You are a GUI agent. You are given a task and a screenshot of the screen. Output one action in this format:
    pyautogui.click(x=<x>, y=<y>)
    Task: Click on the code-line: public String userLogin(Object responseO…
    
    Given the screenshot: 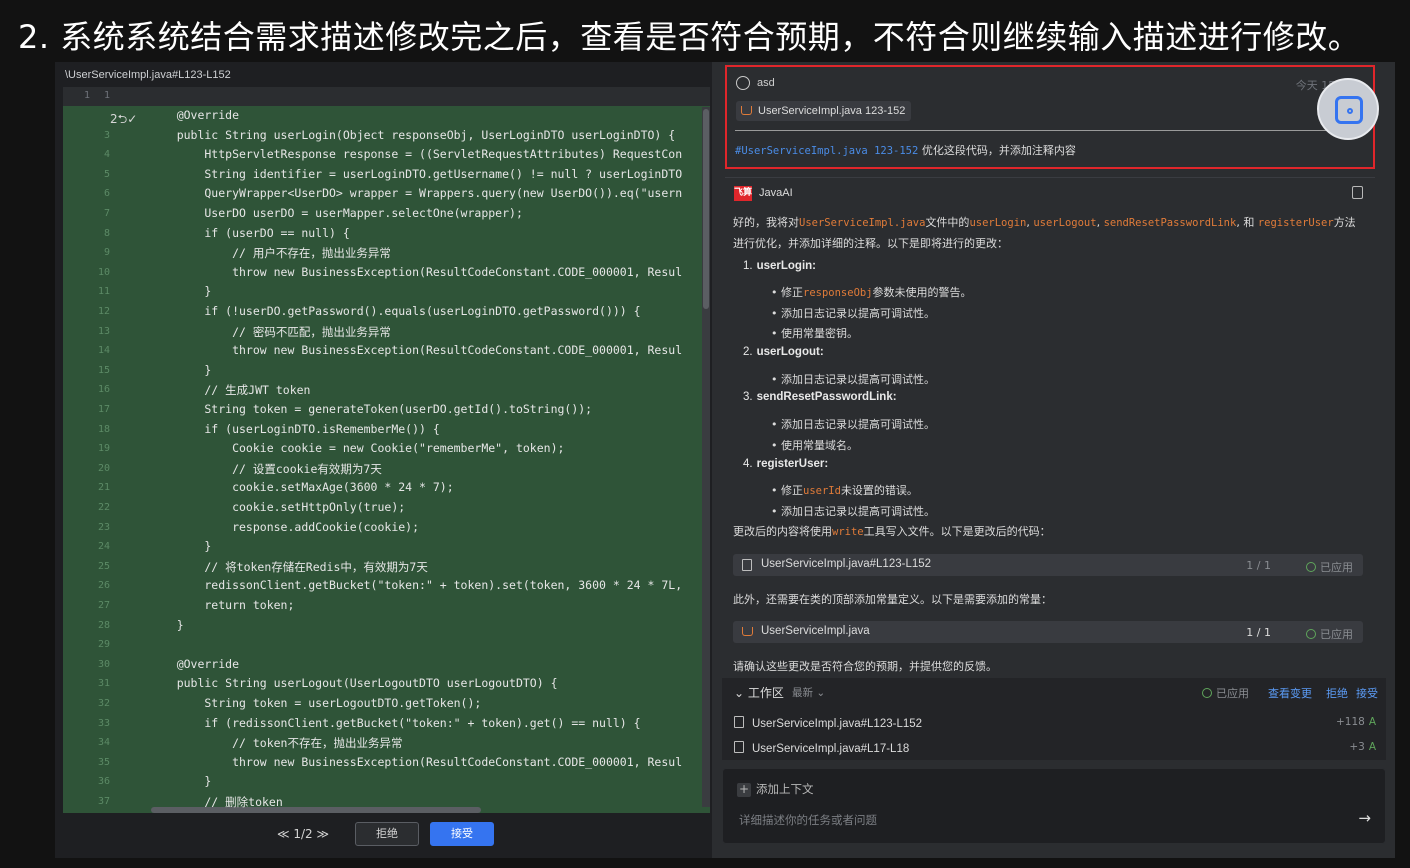 What is the action you would take?
    pyautogui.click(x=412, y=134)
    